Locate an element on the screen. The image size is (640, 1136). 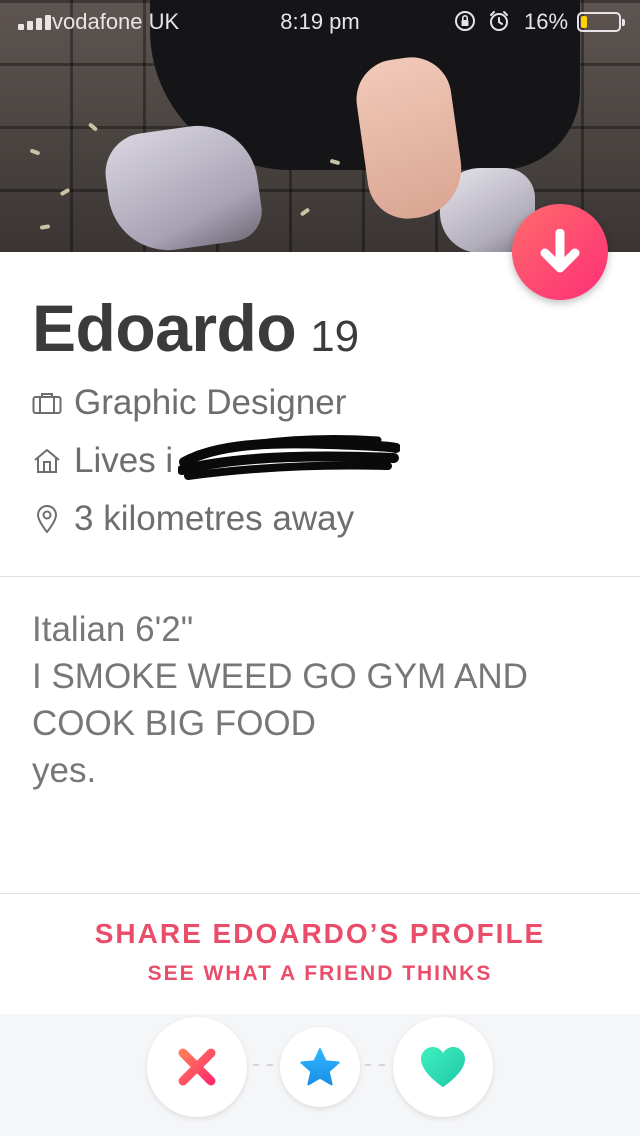
status-icons is located at coordinates (482, 21).